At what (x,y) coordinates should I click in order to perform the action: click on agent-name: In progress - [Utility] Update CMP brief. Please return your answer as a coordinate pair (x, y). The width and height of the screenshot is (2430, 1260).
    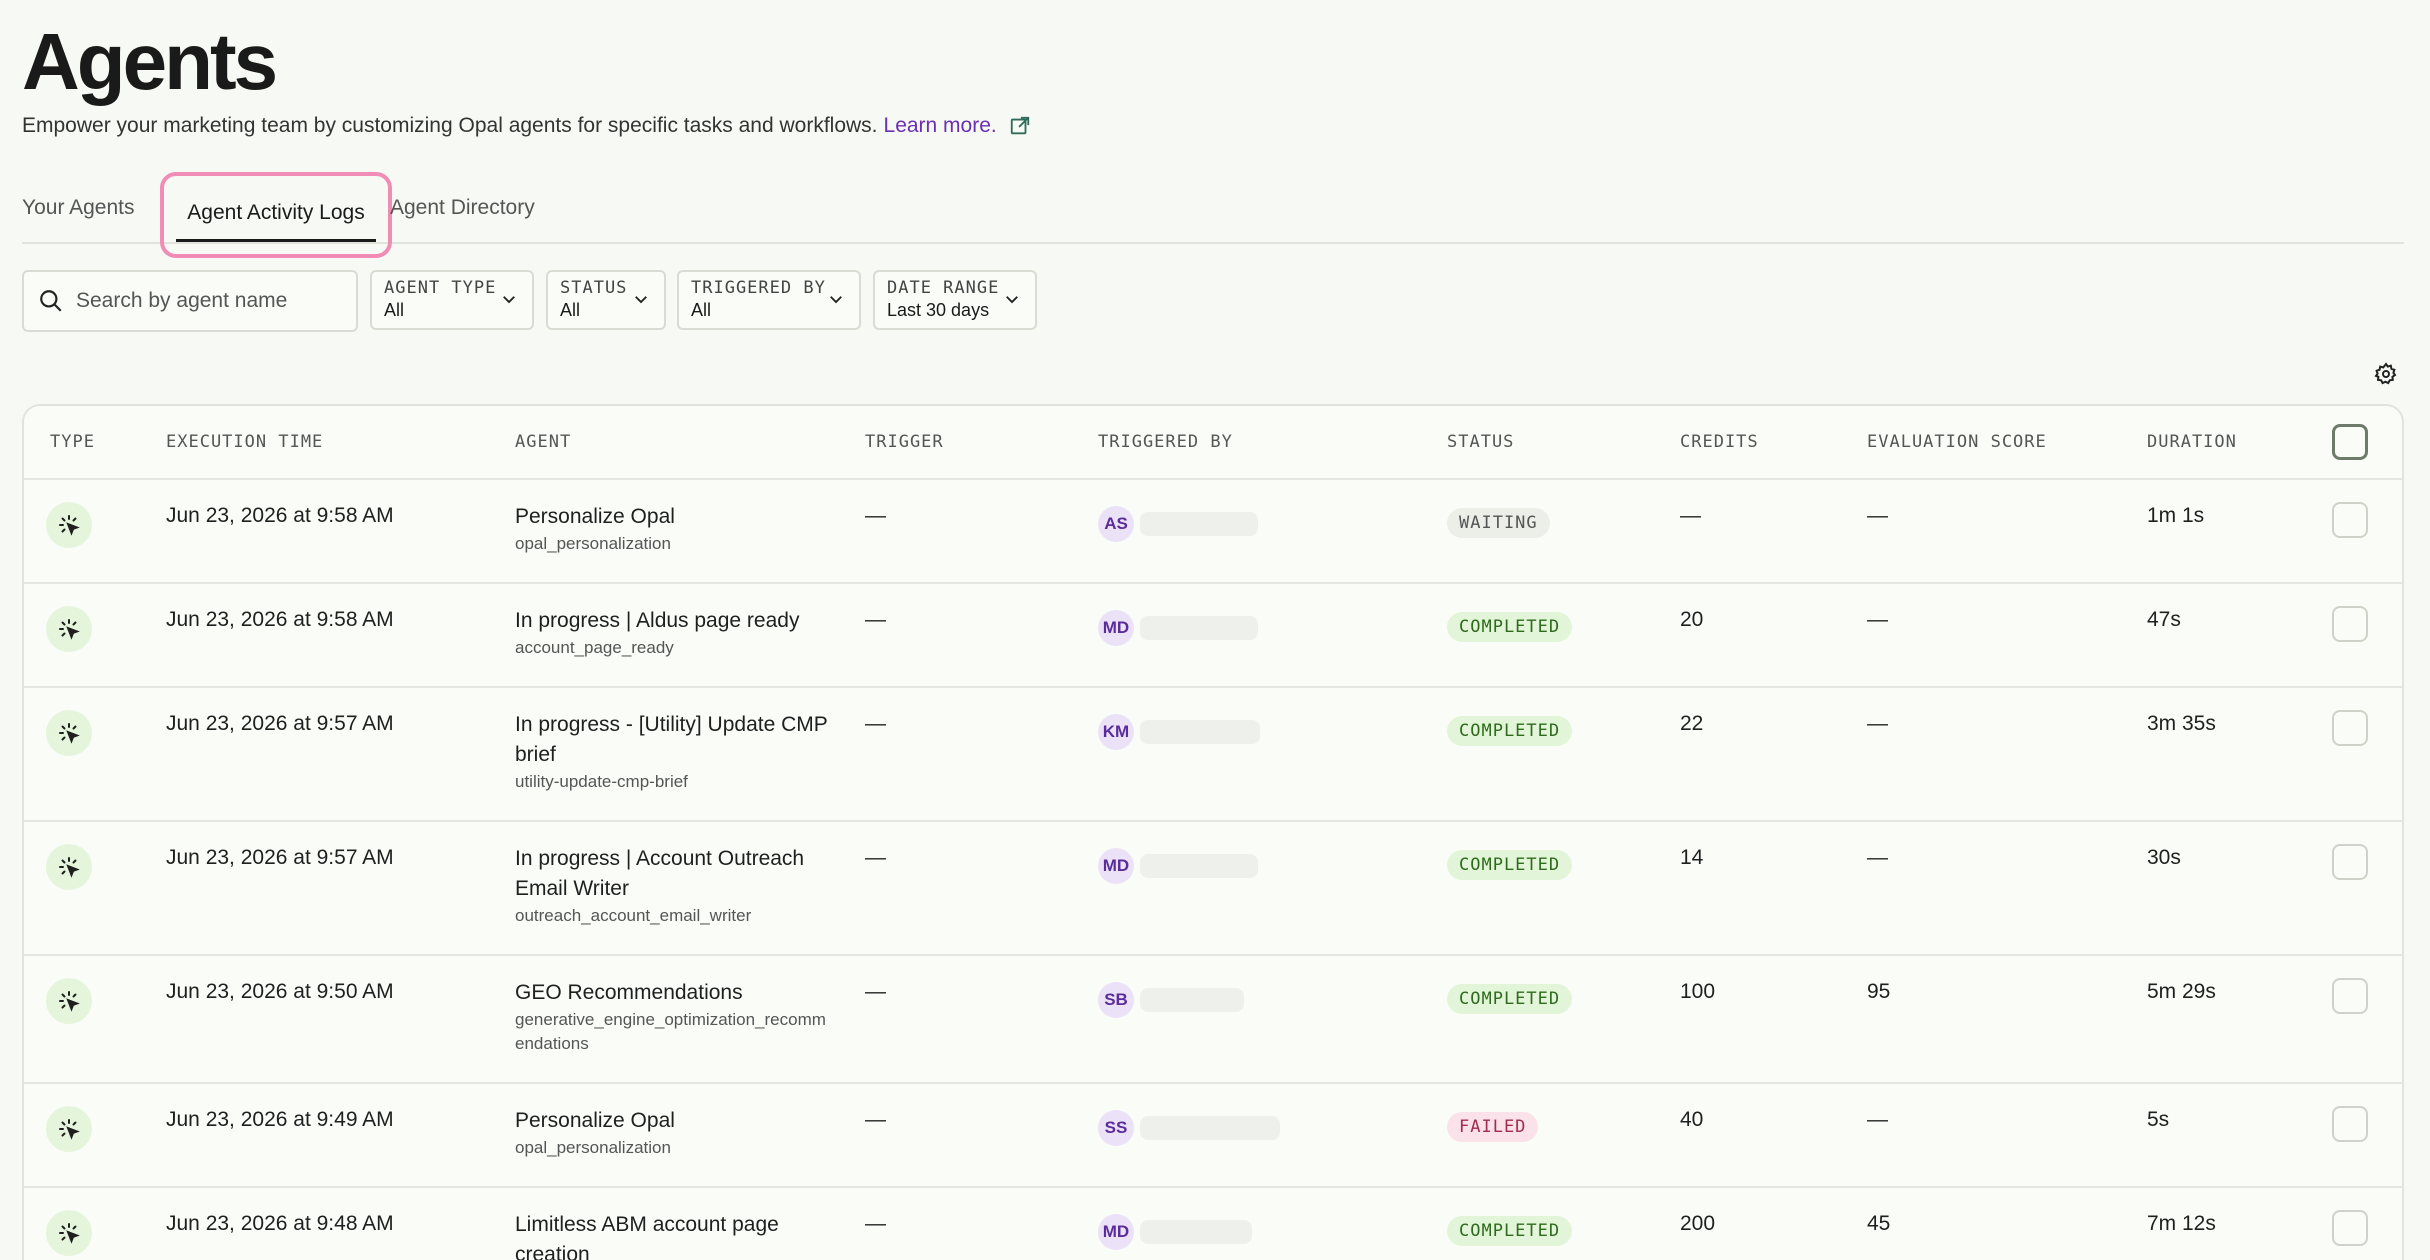
    Looking at the image, I should click on (675, 740).